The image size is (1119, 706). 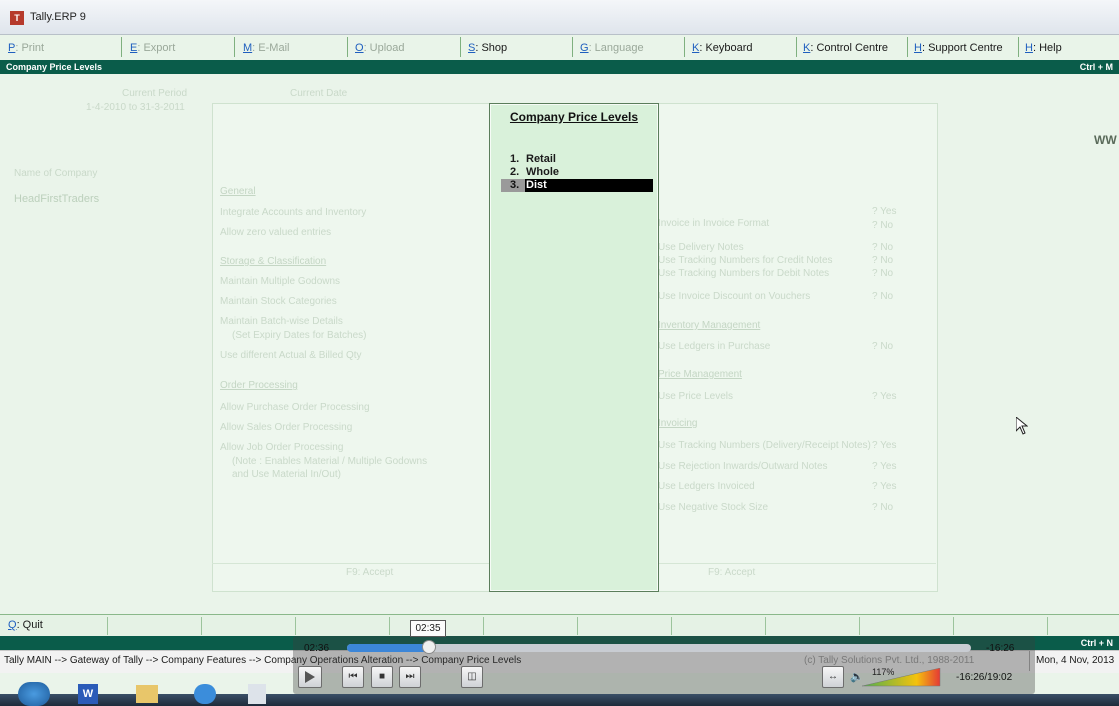 What do you see at coordinates (286, 474) in the screenshot?
I see `job-note-2: and Use Material In/Out)` at bounding box center [286, 474].